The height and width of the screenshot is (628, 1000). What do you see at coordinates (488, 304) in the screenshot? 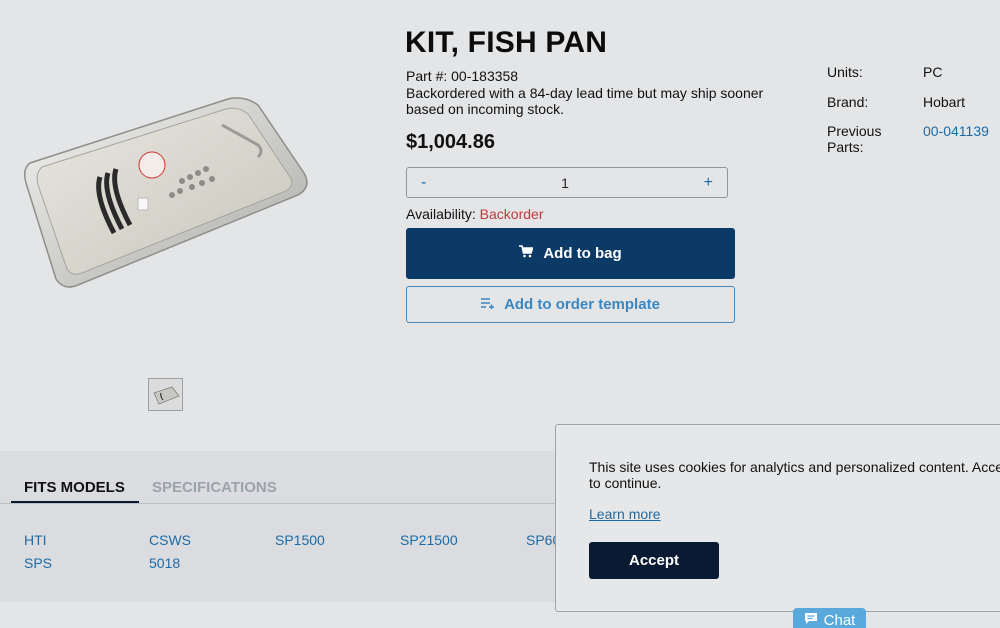
I see `list-add-icon` at bounding box center [488, 304].